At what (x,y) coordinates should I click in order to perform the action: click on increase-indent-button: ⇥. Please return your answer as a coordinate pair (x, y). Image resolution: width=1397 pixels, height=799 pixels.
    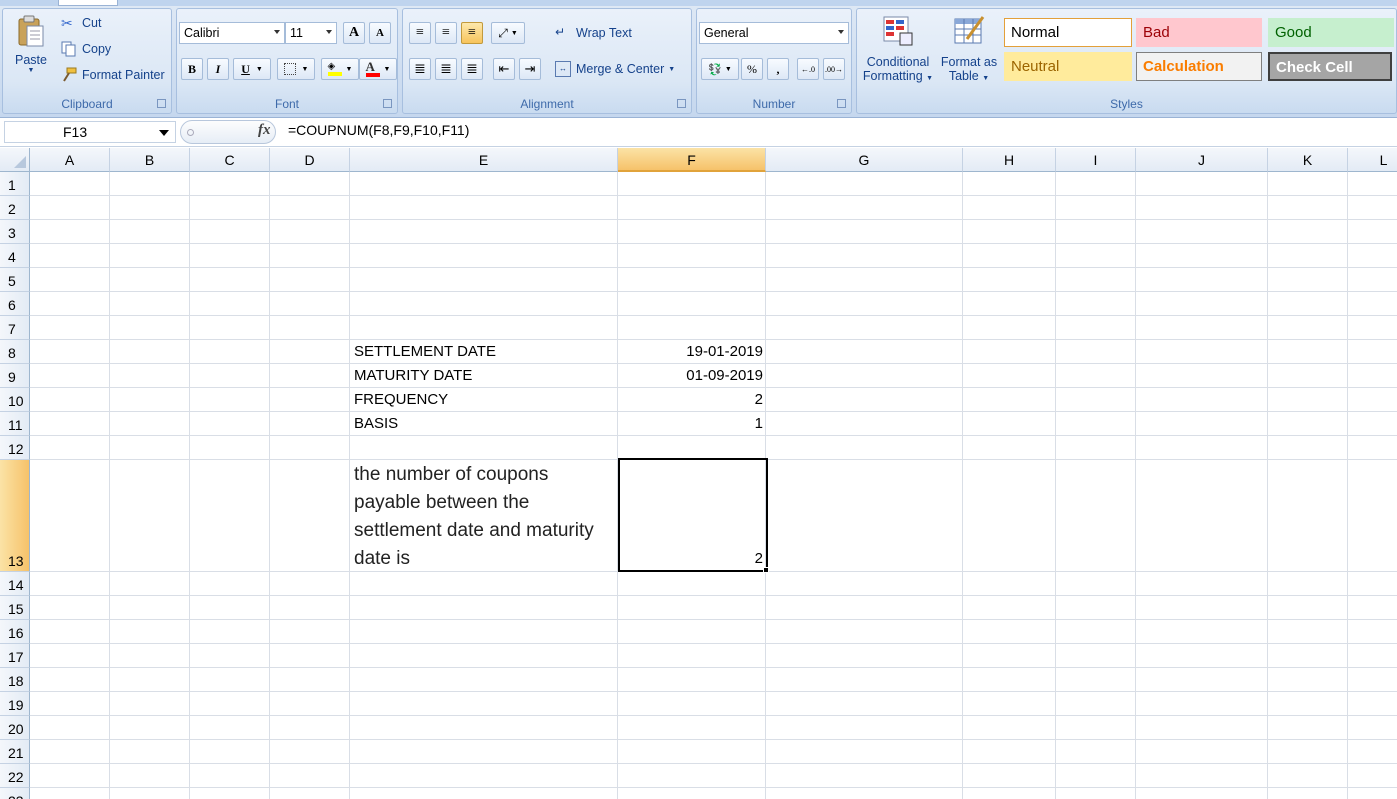
    Looking at the image, I should click on (530, 69).